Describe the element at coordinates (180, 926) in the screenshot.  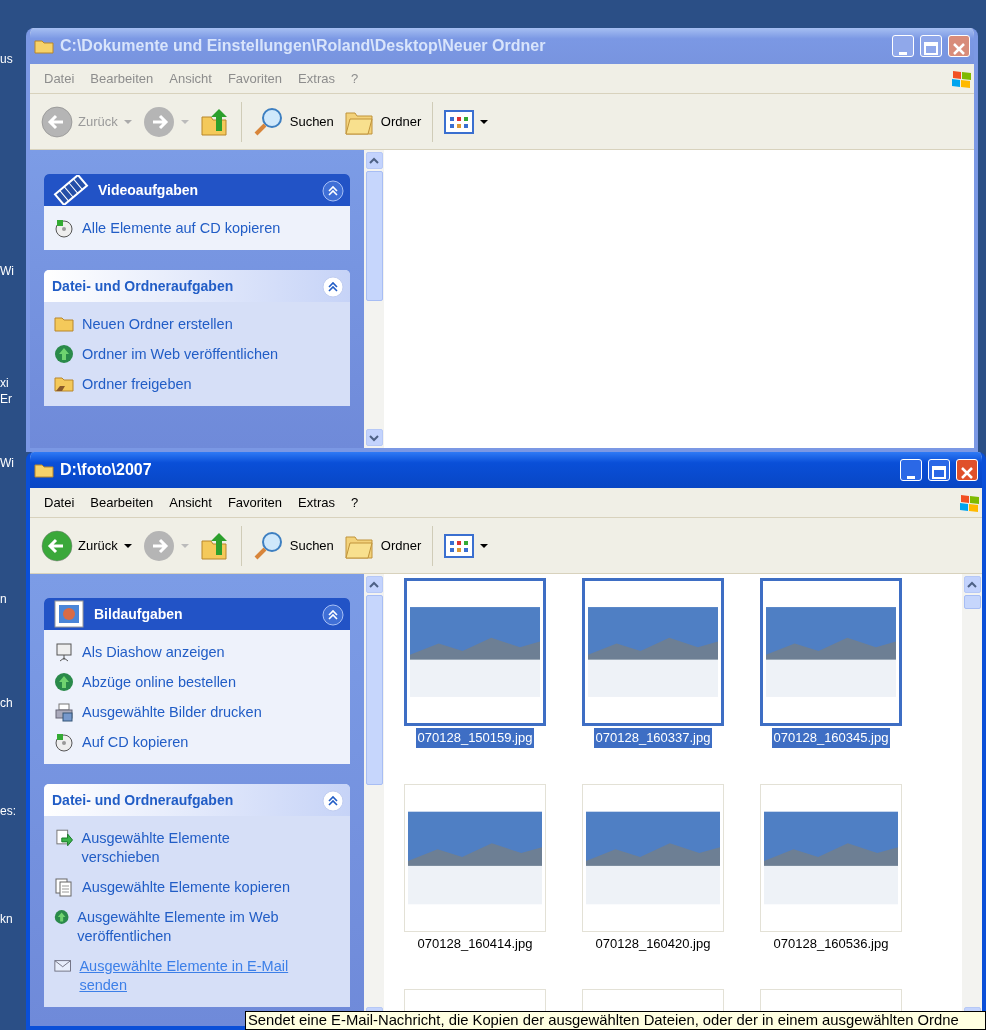
I see `task-link: Ausgewählte Elemente im Web veröffentlichen` at that location.